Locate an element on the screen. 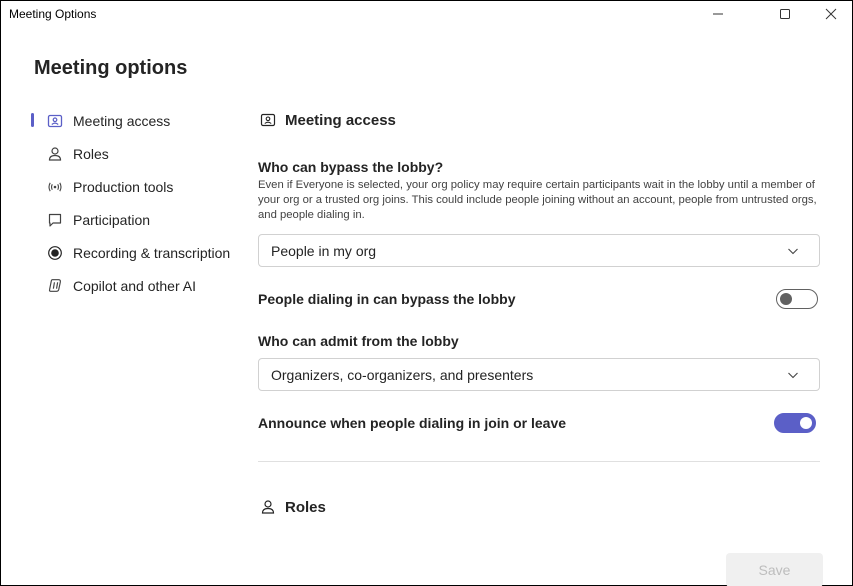 The width and height of the screenshot is (853, 586). dialin-bypass-toggle is located at coordinates (797, 299).